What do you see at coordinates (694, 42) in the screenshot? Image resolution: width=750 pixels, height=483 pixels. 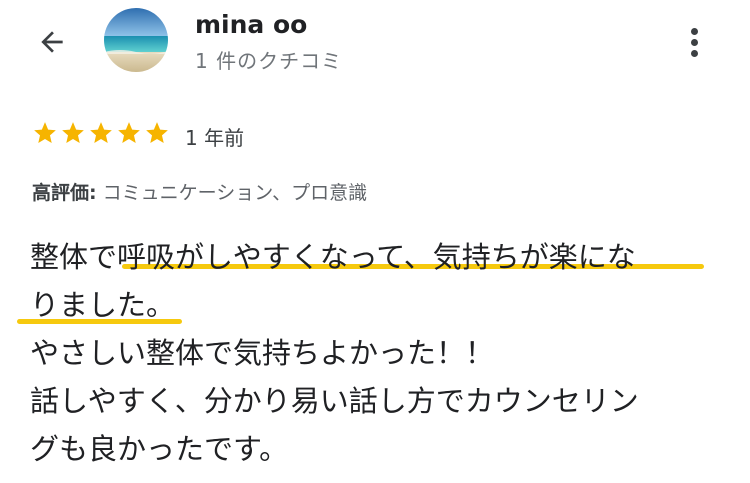 I see `more-options-button` at bounding box center [694, 42].